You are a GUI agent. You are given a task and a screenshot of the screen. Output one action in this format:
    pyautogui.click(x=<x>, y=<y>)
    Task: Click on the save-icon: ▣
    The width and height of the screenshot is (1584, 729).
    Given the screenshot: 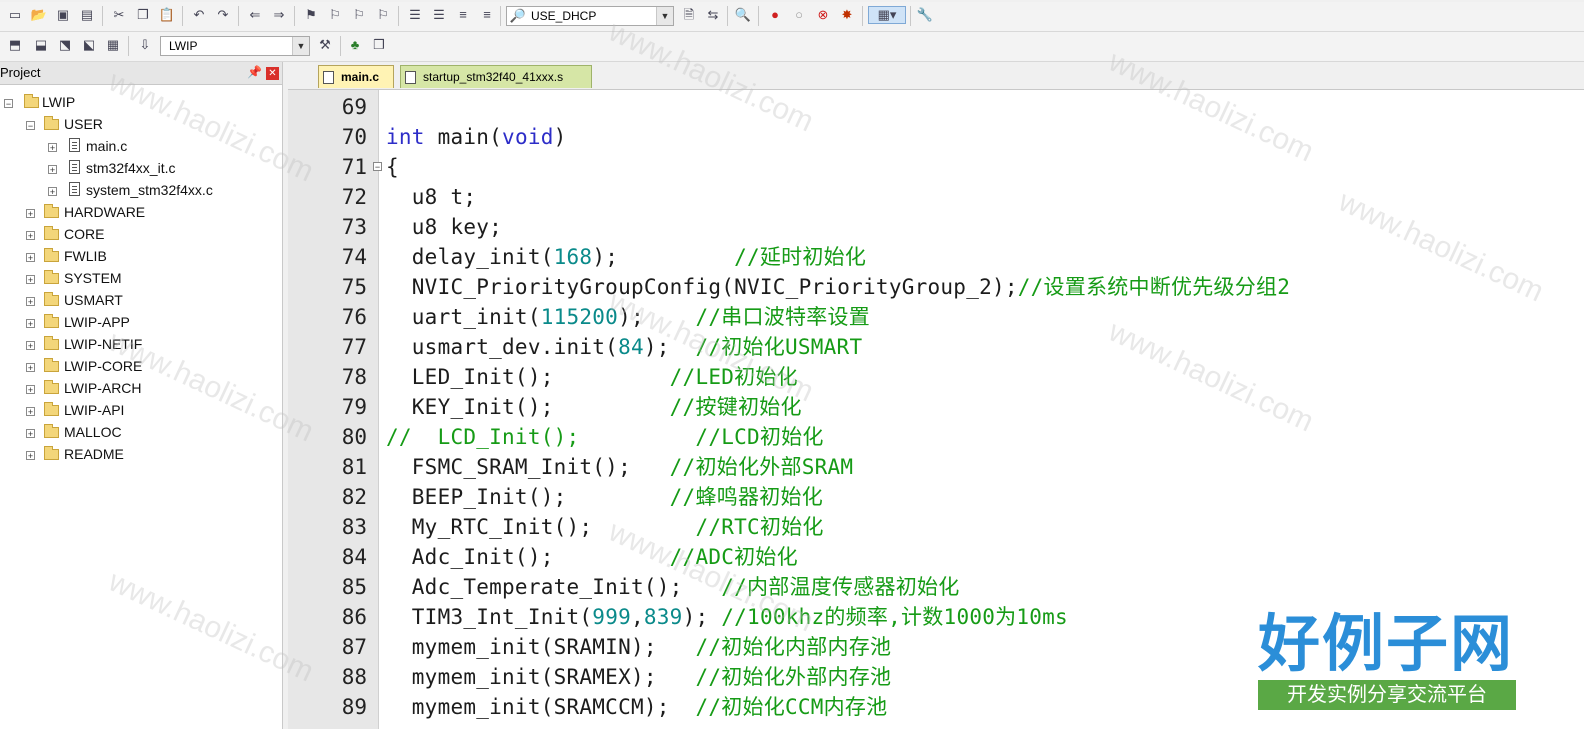 What is the action you would take?
    pyautogui.click(x=63, y=15)
    